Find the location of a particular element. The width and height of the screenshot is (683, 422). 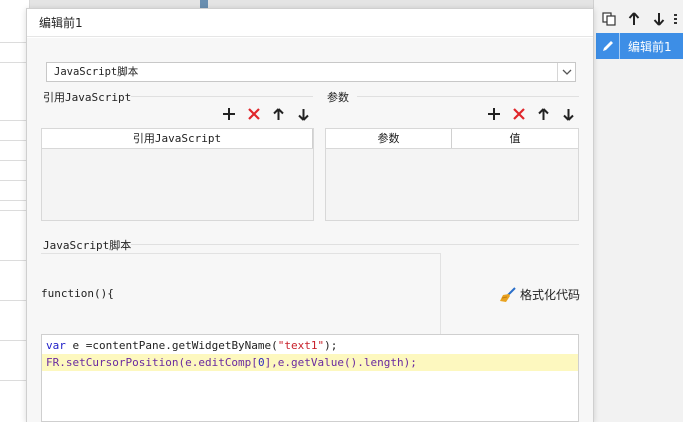

function-header-text: function(){ is located at coordinates (77, 293).